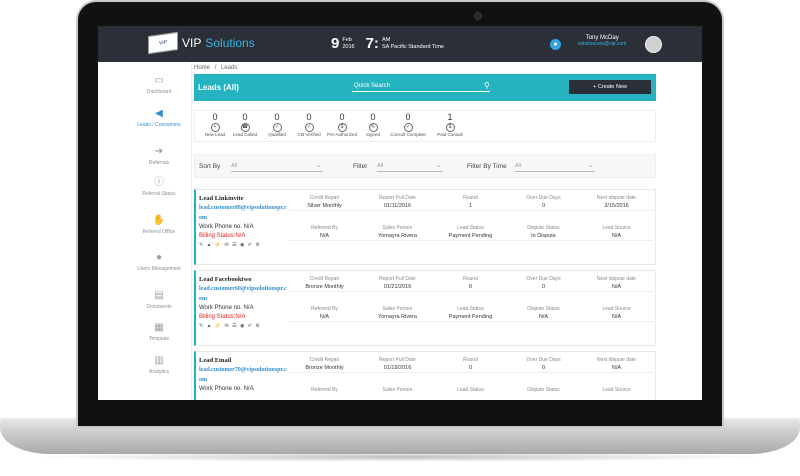 The height and width of the screenshot is (476, 800). What do you see at coordinates (226, 389) in the screenshot?
I see `lead-phone: Work Phone no. N/A` at bounding box center [226, 389].